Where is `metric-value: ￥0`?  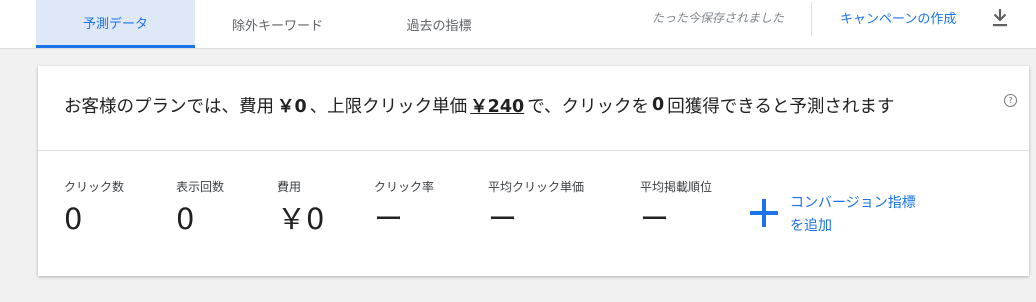 metric-value: ￥0 is located at coordinates (301, 219).